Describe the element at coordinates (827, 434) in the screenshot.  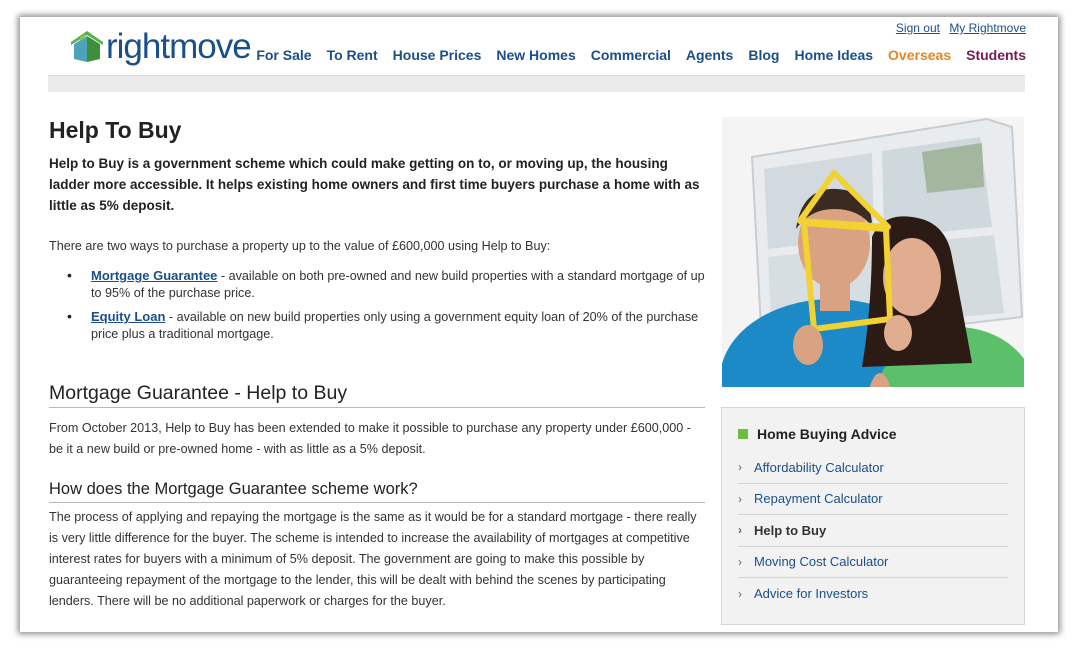
I see `advice-title-text: Home Buying Advice` at that location.